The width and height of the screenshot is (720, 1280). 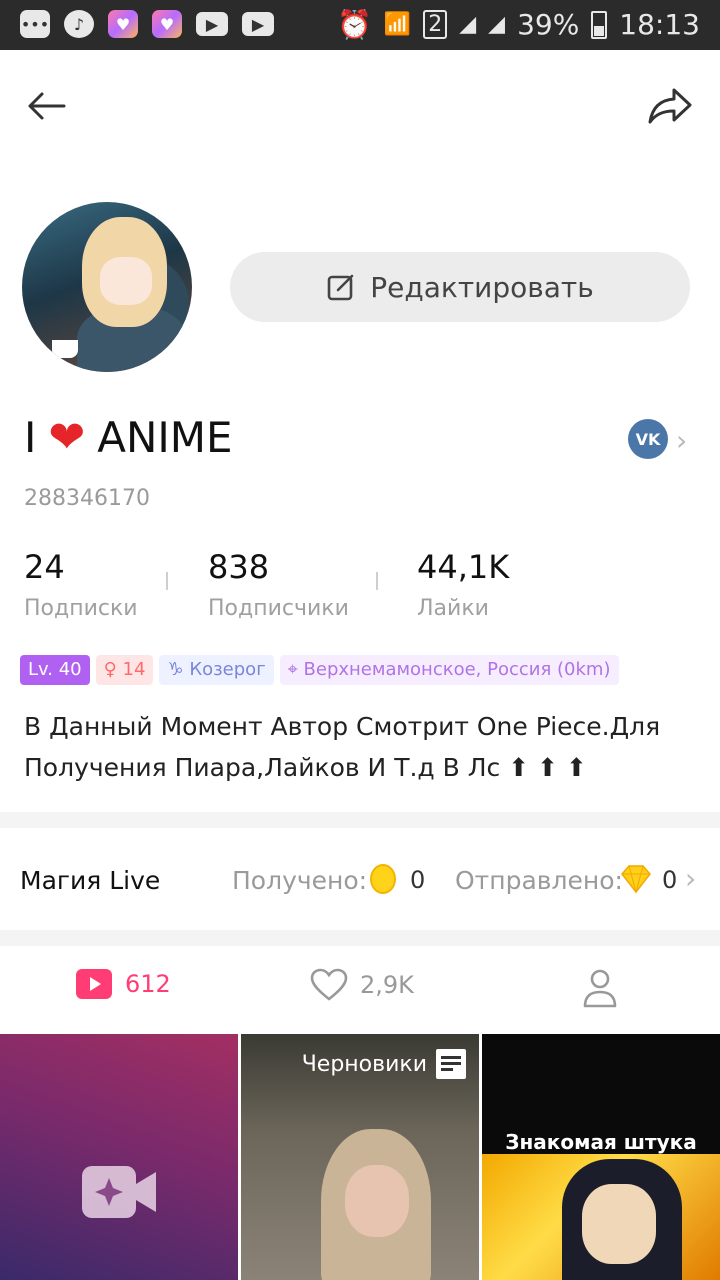 What do you see at coordinates (435, 24) in the screenshot?
I see `sim-indicator: 2` at bounding box center [435, 24].